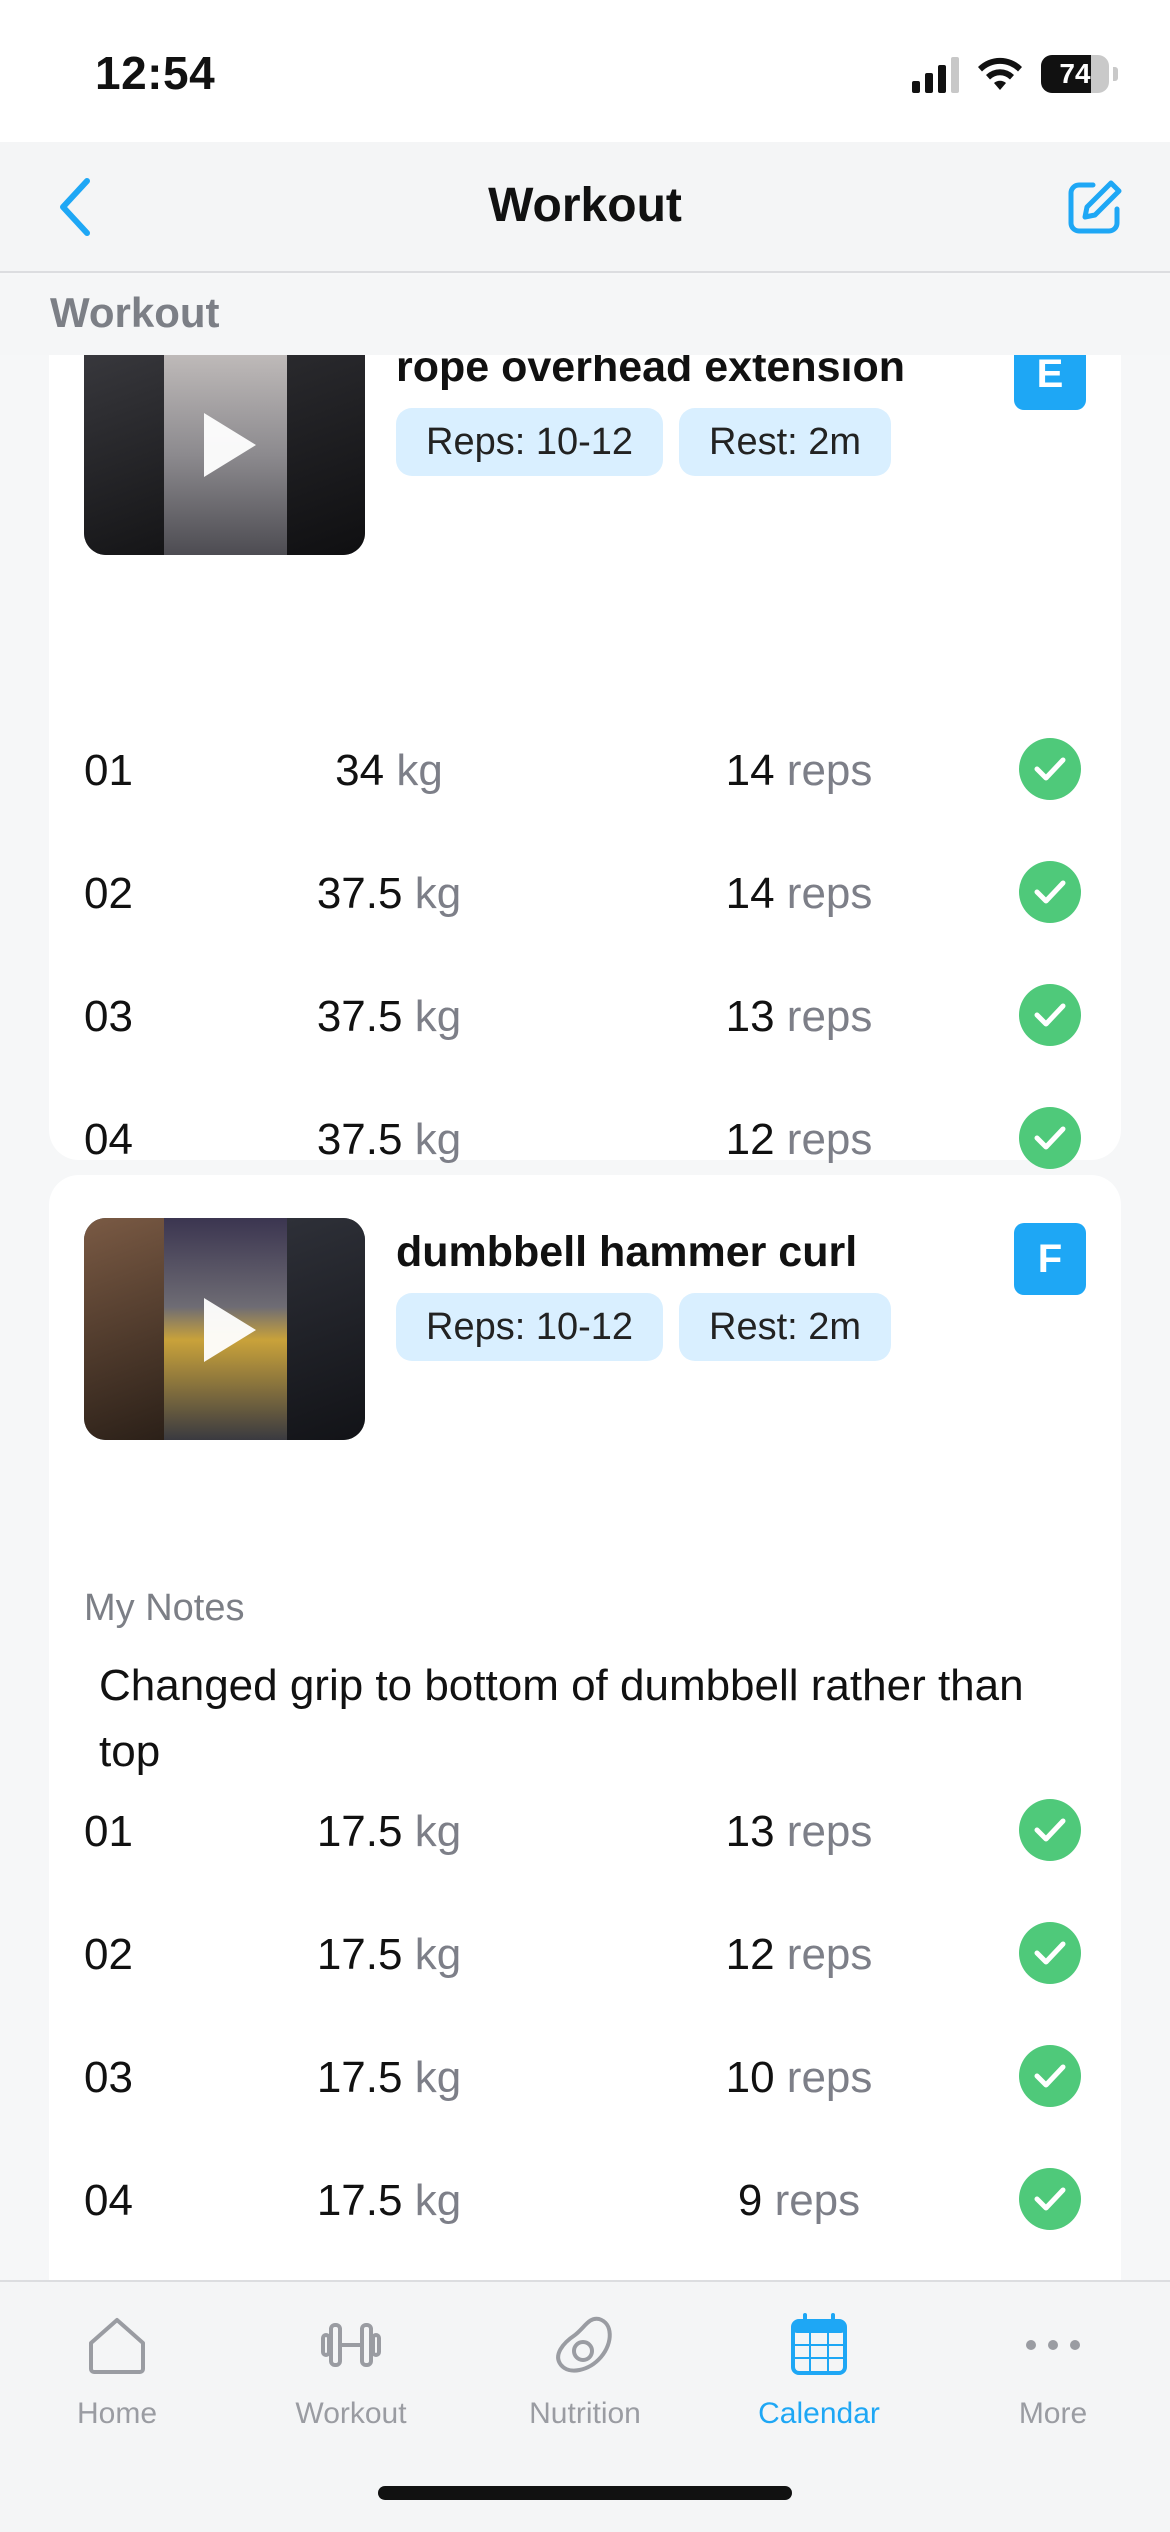 This screenshot has width=1170, height=2532. I want to click on exercise-letter-badge: F, so click(1050, 1259).